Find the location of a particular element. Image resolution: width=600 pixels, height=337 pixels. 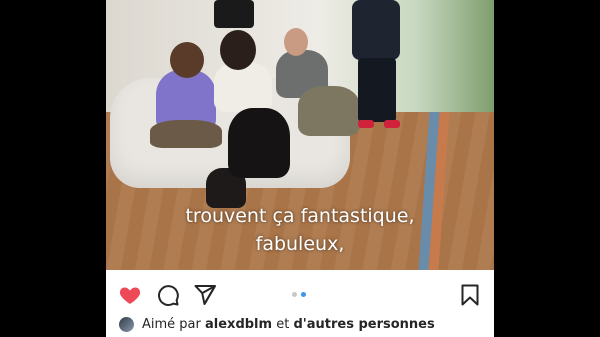

likes-summary: Aimé par alexdblm et d'autres personnes is located at coordinates (306, 326).